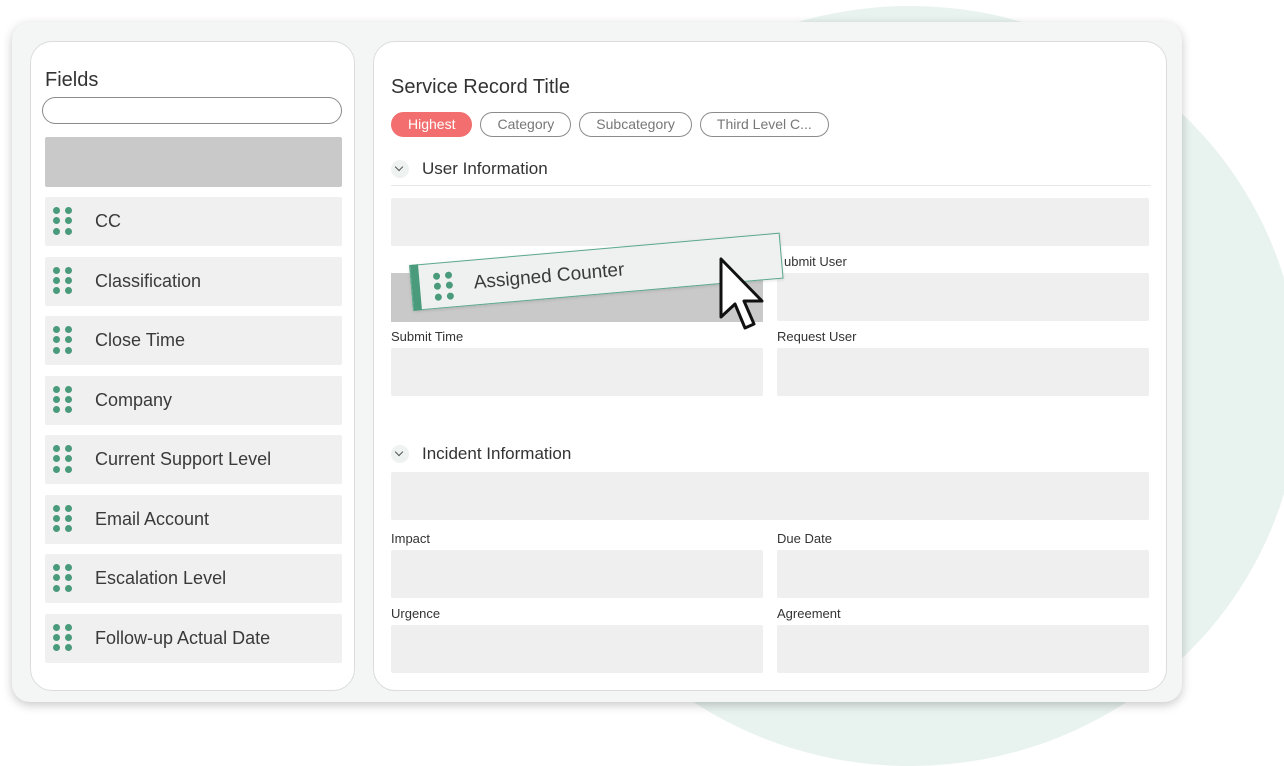 Image resolution: width=1284 pixels, height=766 pixels. What do you see at coordinates (411, 538) in the screenshot?
I see `field-label-impact: Impact` at bounding box center [411, 538].